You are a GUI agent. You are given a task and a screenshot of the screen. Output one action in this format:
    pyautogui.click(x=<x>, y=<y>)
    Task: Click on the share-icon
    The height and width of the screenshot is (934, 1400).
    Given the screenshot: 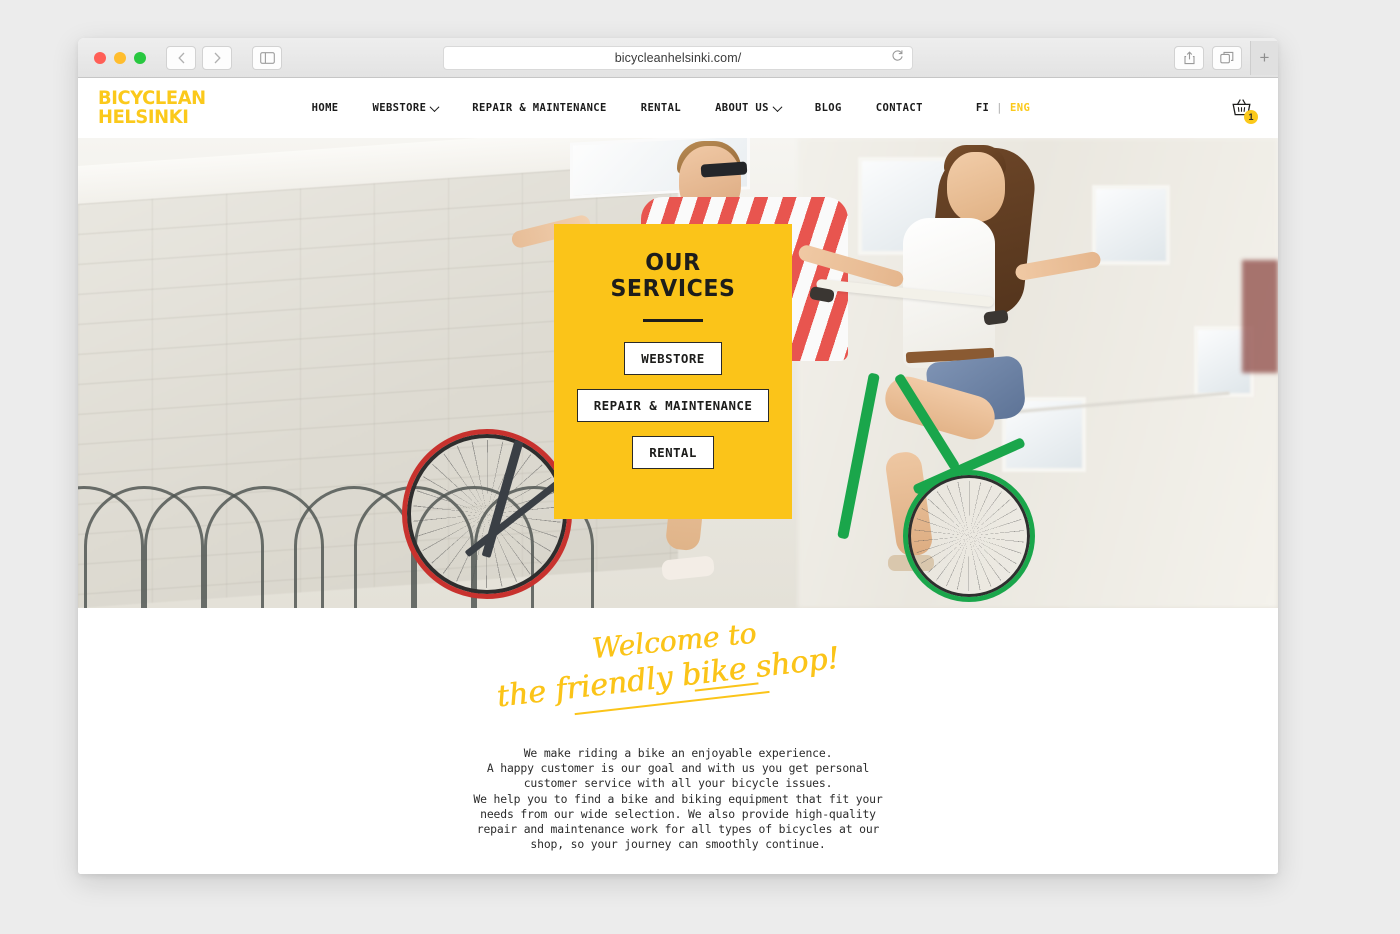 What is the action you would take?
    pyautogui.click(x=1189, y=57)
    